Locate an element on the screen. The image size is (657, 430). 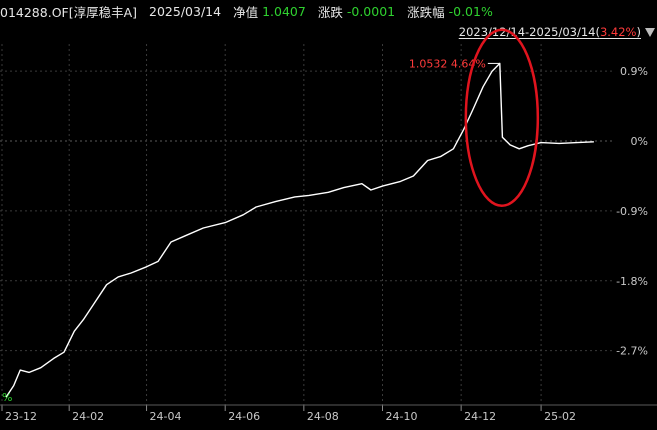
x-tick-label: 24-02 is located at coordinates (88, 416).